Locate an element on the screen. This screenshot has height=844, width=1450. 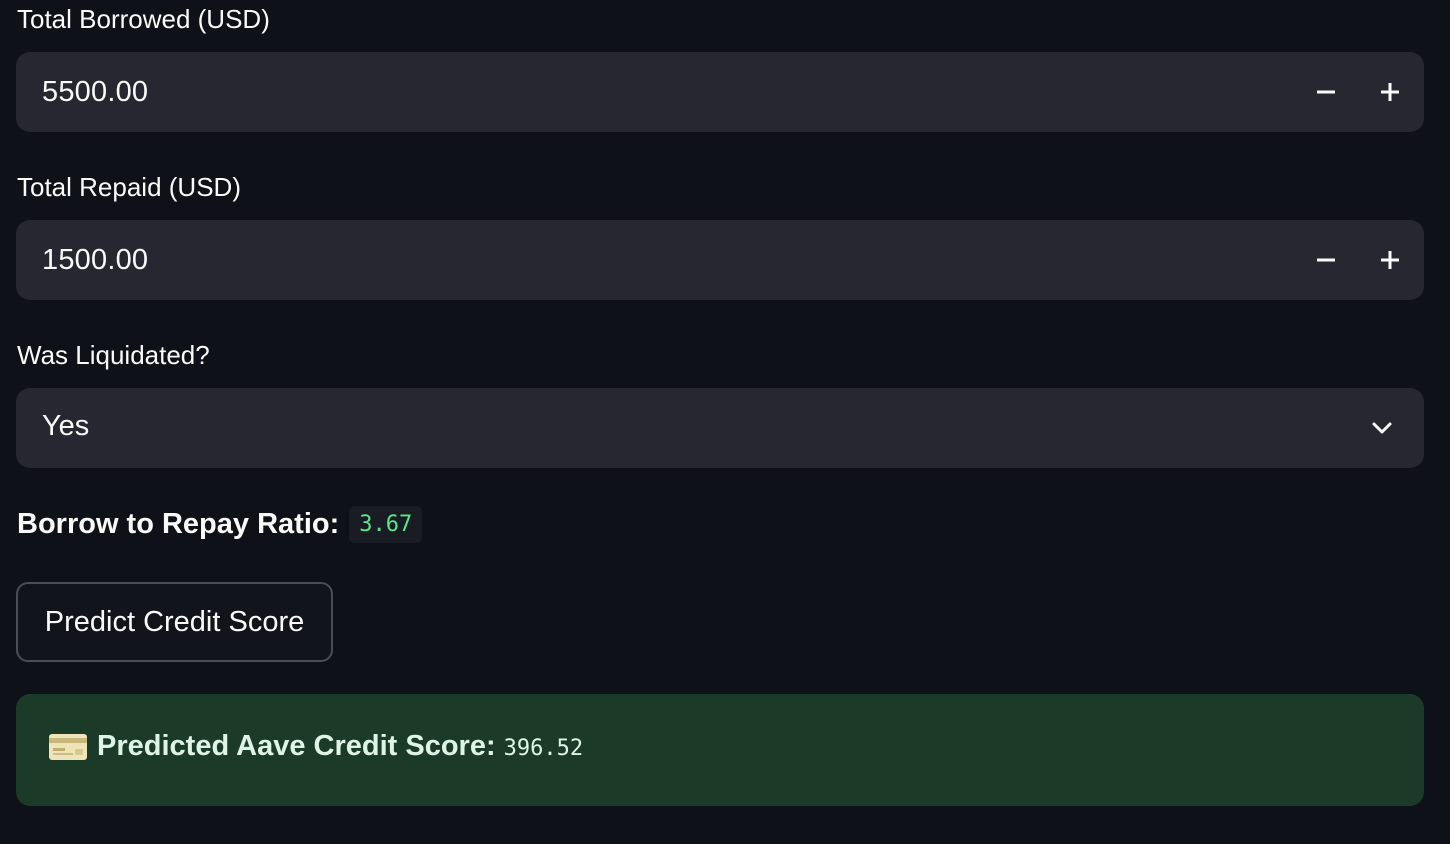
repaid-increment-button is located at coordinates (1390, 260).